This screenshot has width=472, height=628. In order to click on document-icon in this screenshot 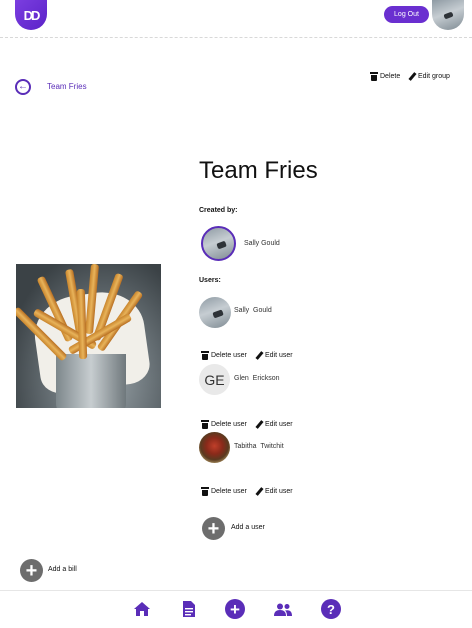, I will do `click(189, 609)`.